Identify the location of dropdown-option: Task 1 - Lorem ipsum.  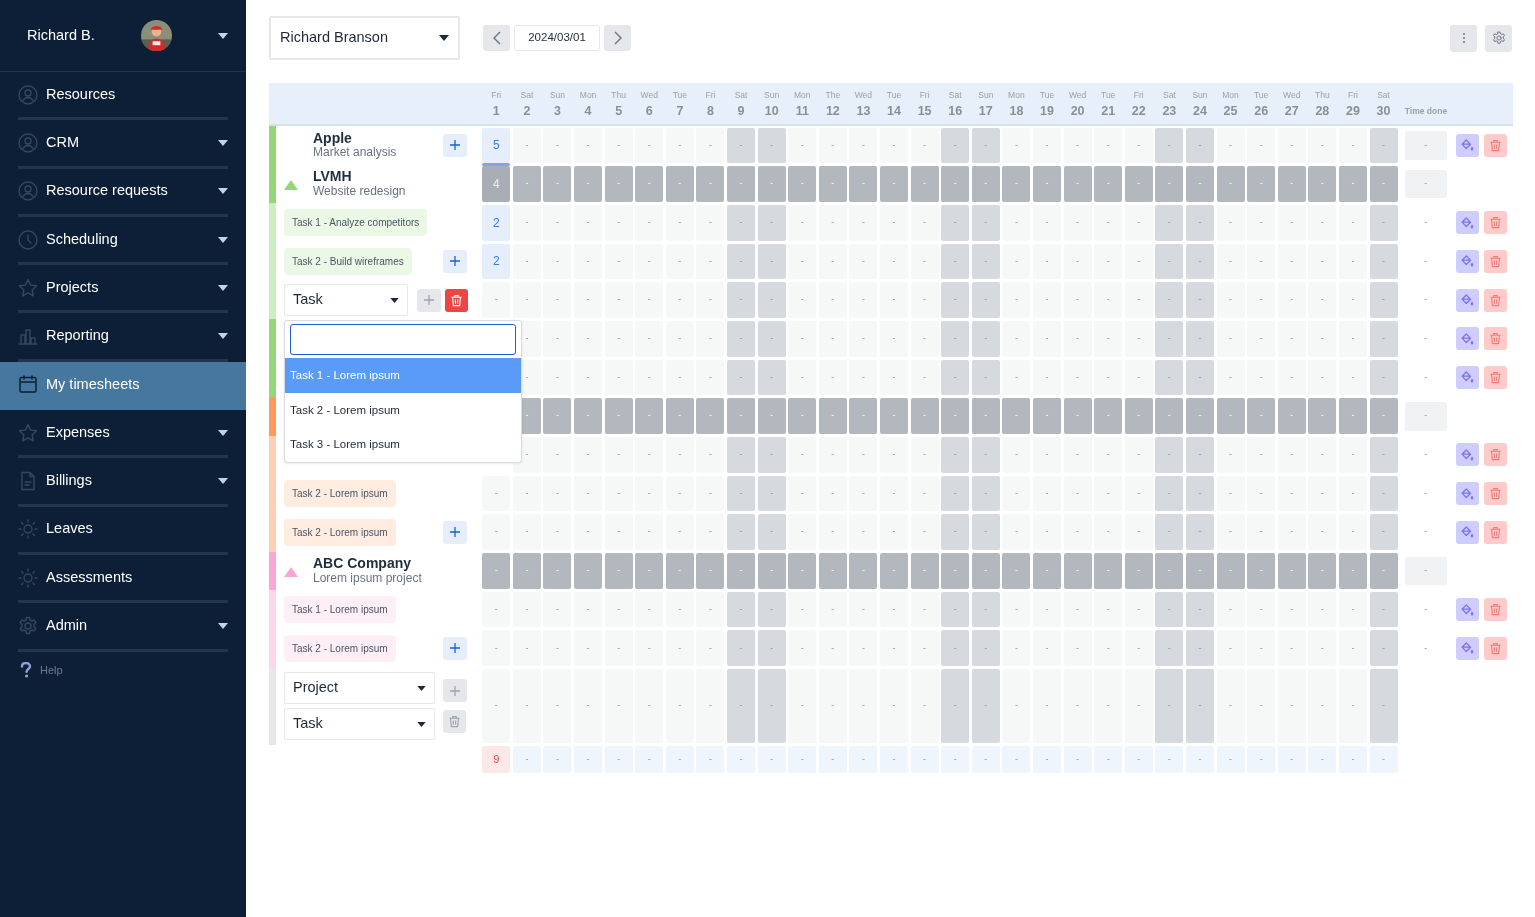
(403, 375).